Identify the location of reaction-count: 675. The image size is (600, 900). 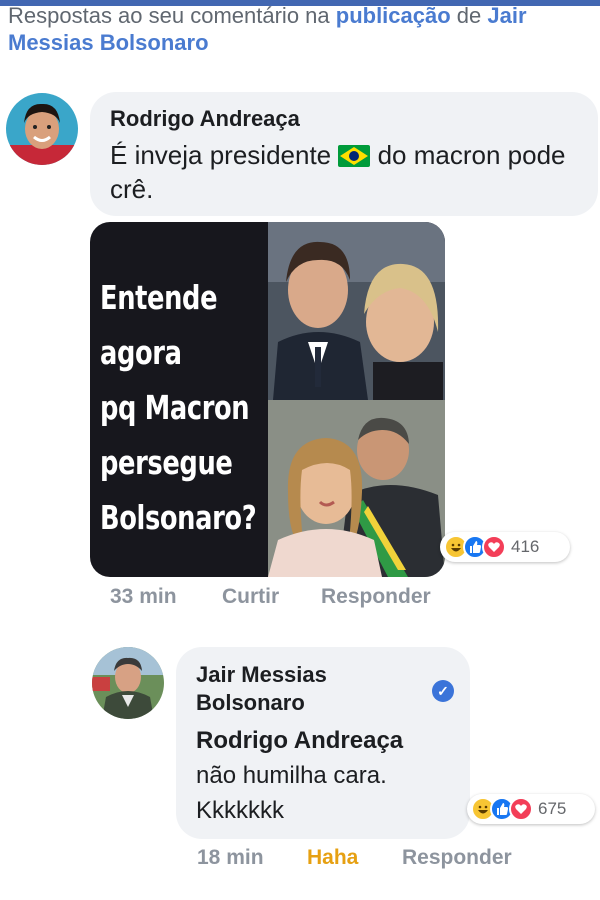
(552, 808).